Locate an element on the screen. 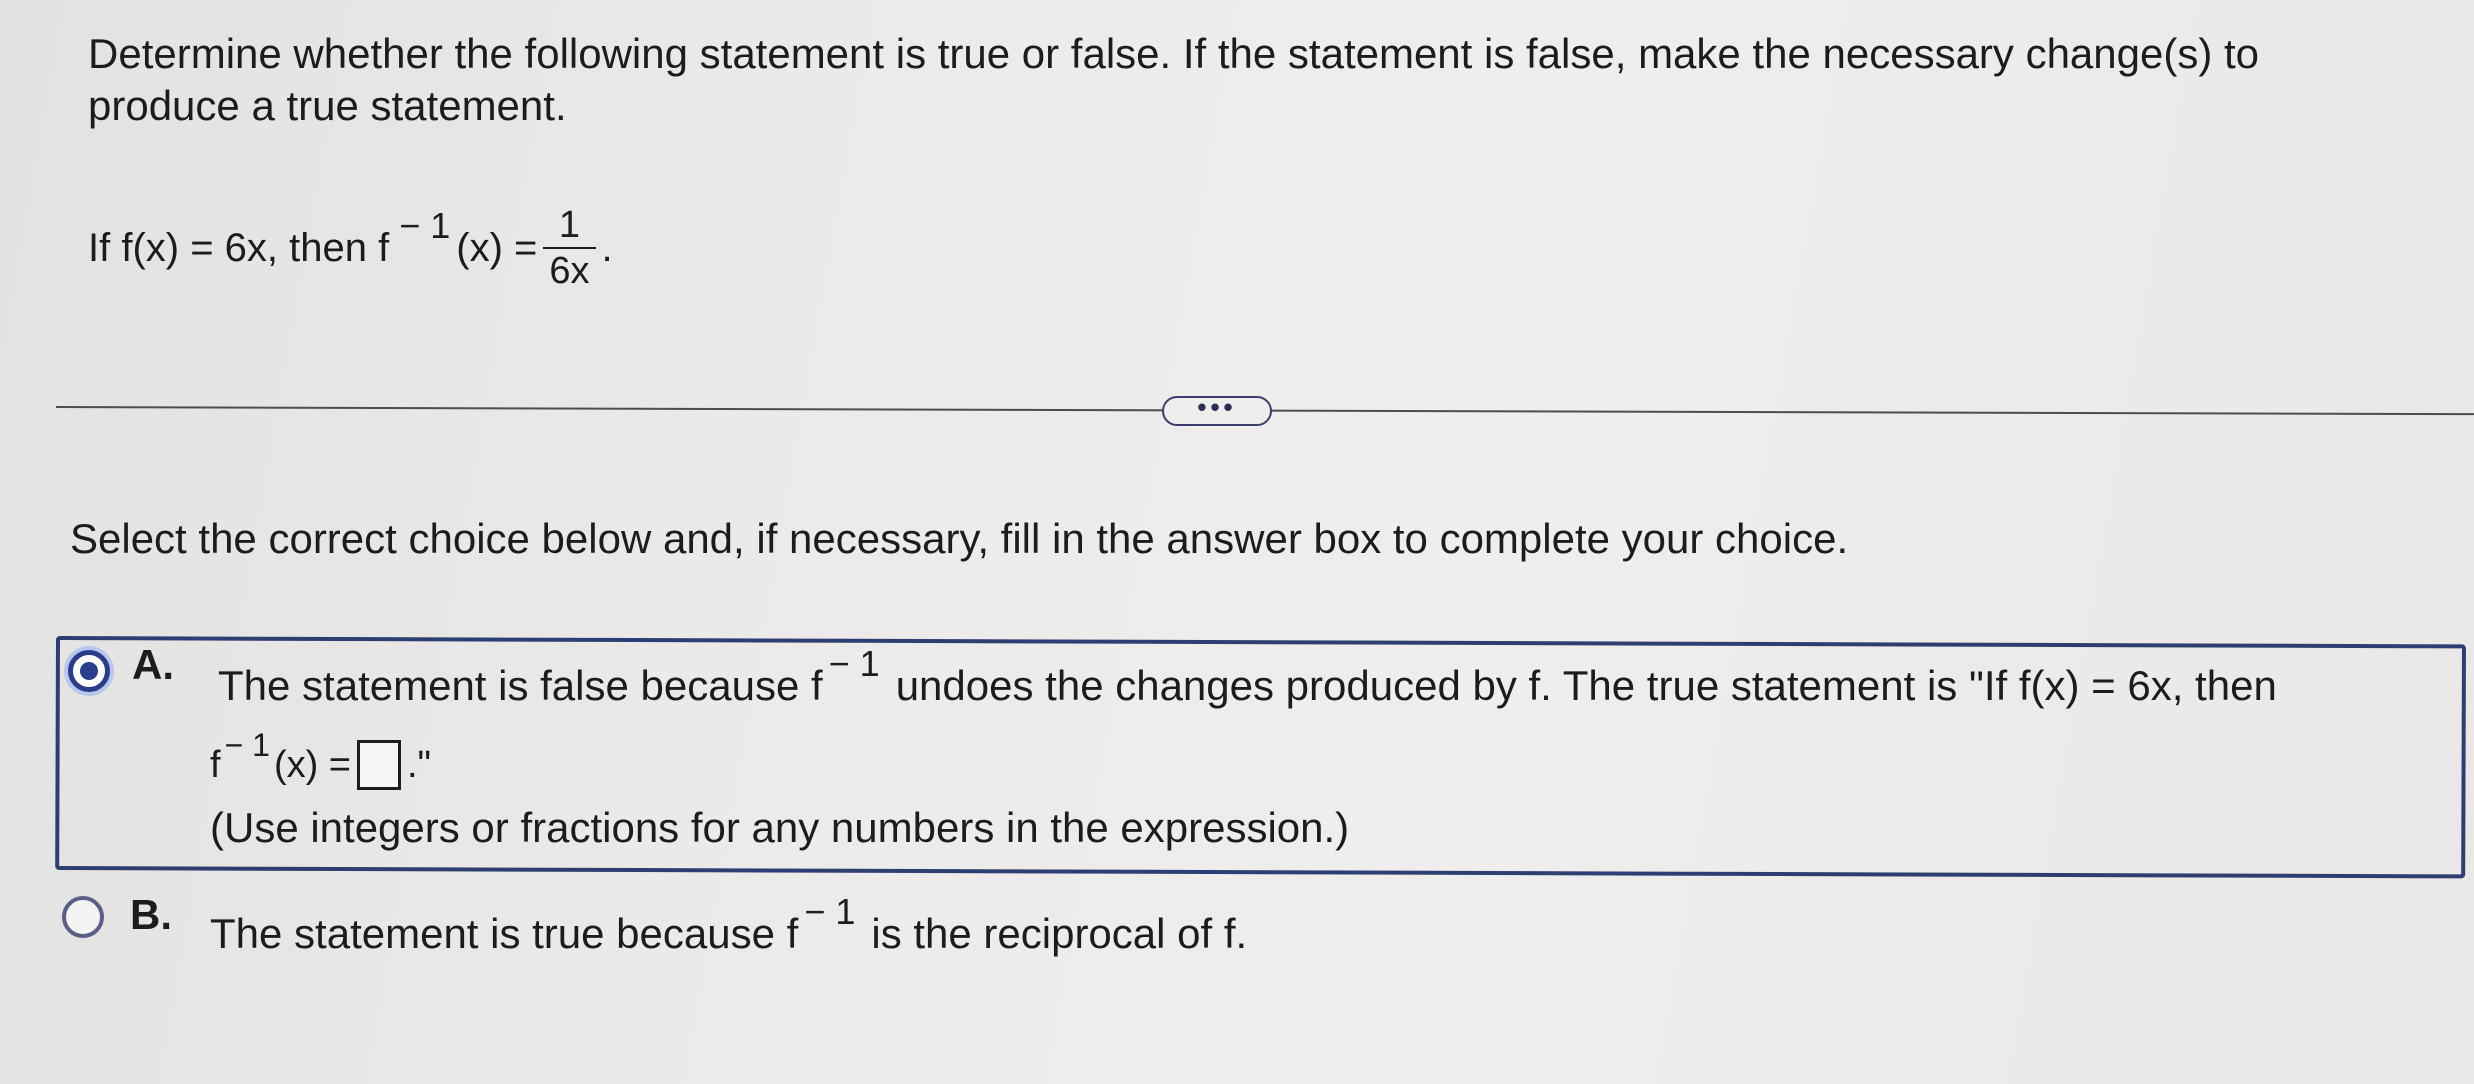  choice-a-letter: A. is located at coordinates (153, 664).